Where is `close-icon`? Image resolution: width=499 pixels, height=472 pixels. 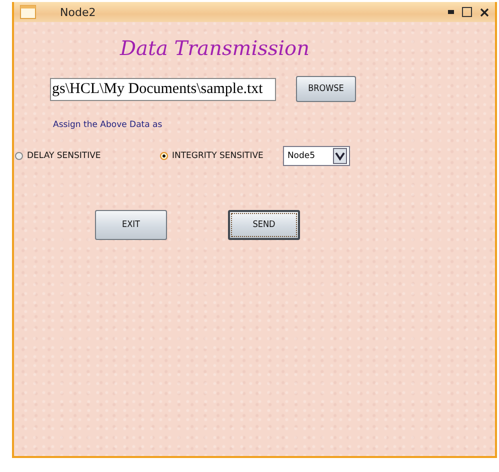 close-icon is located at coordinates (484, 12).